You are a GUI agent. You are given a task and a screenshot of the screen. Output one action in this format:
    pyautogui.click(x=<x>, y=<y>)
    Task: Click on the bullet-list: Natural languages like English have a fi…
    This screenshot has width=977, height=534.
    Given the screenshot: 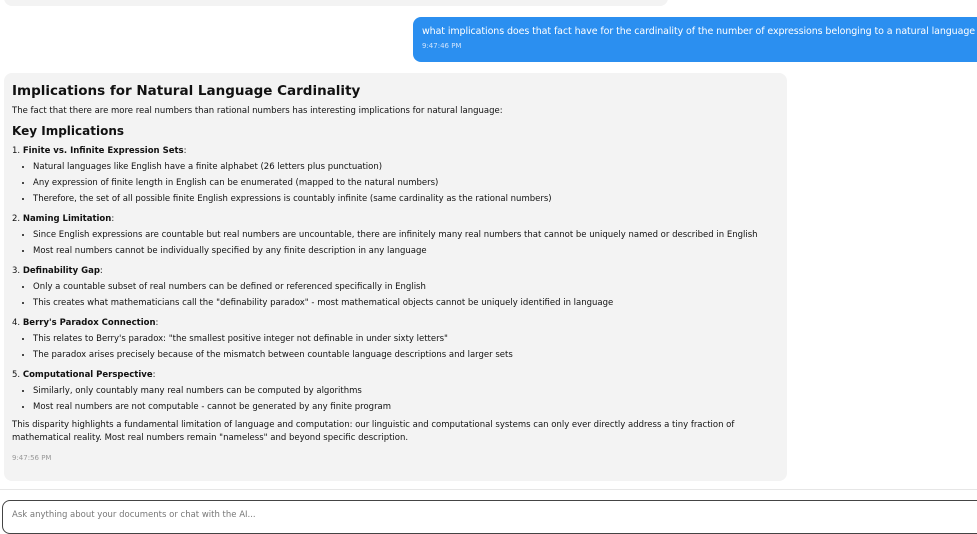 What is the action you would take?
    pyautogui.click(x=395, y=183)
    